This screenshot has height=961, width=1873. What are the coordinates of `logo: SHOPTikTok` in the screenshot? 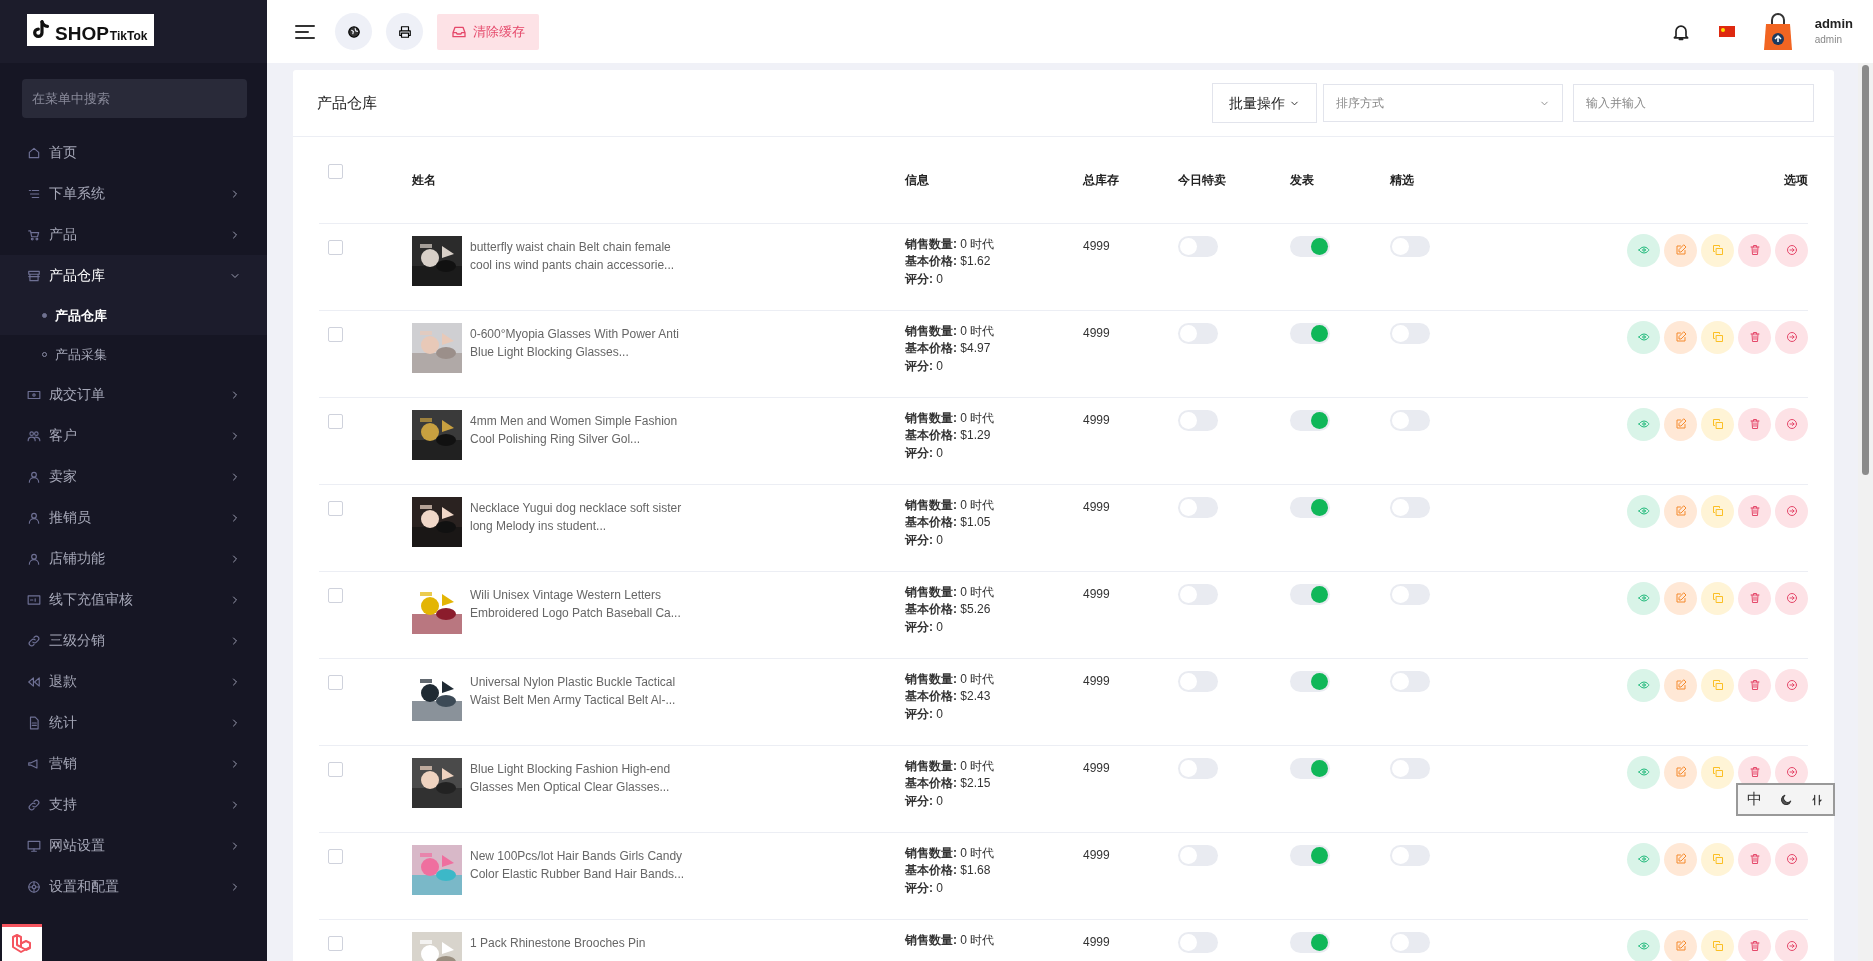 It's located at (90, 30).